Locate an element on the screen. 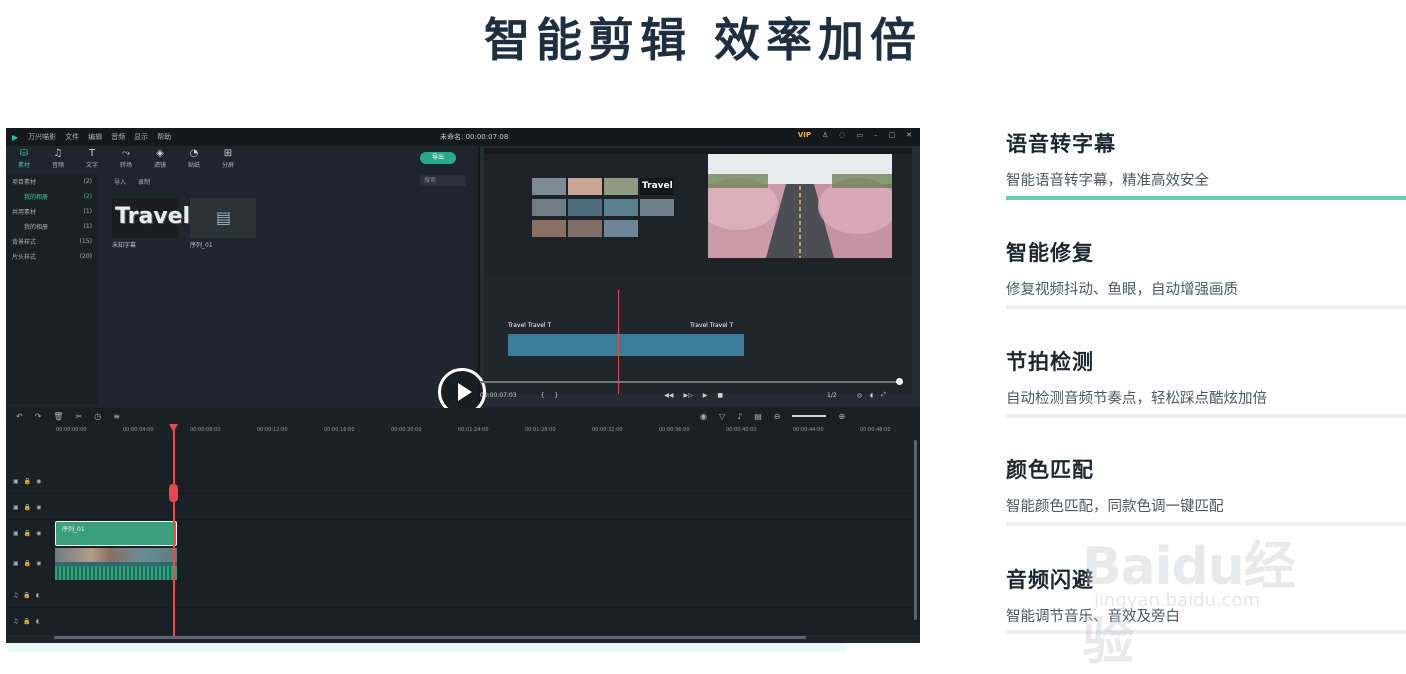  undo-icon: ↶ is located at coordinates (19, 416).